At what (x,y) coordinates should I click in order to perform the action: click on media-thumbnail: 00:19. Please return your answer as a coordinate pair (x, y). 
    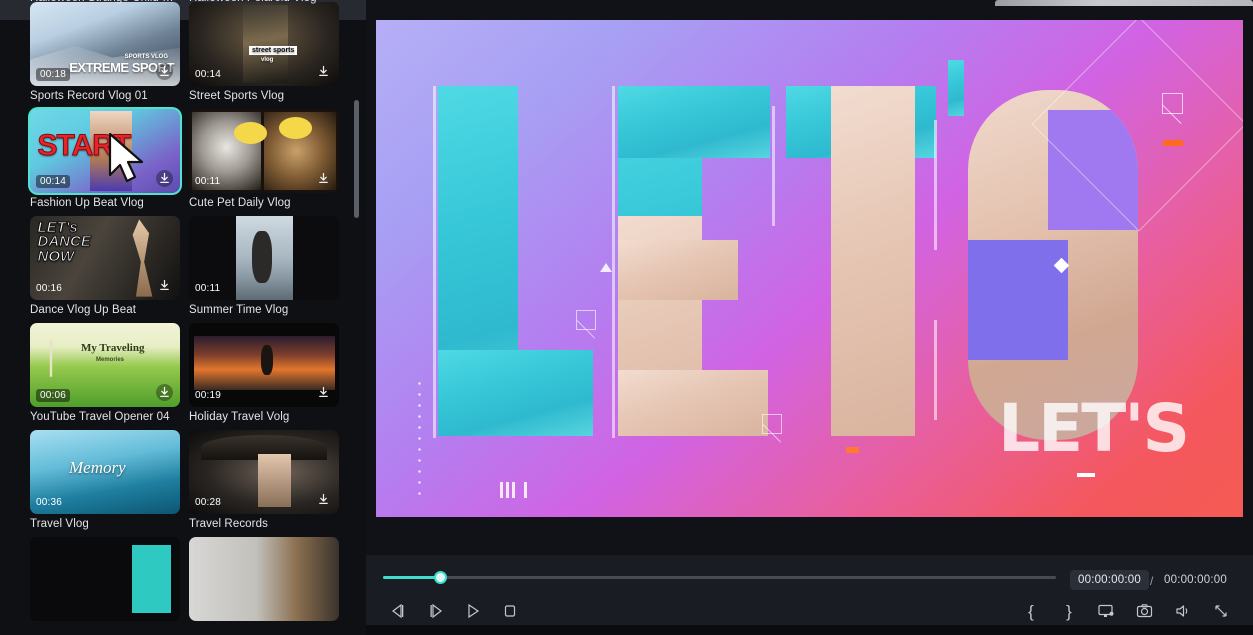
    Looking at the image, I should click on (264, 365).